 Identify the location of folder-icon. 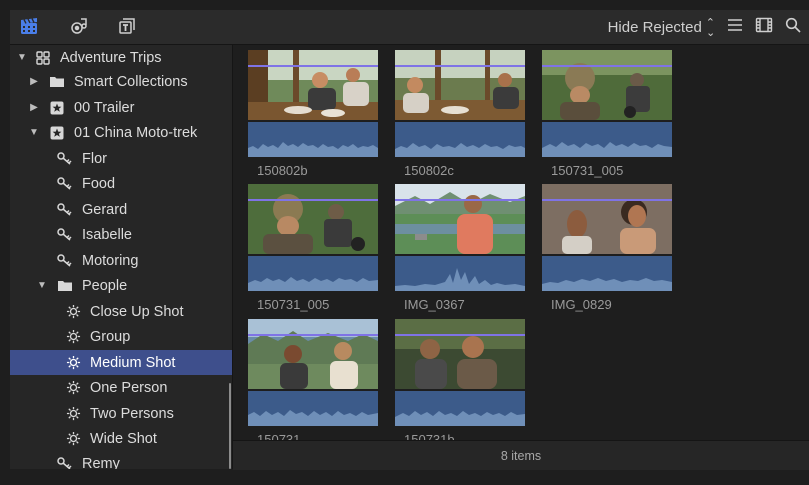
(57, 82).